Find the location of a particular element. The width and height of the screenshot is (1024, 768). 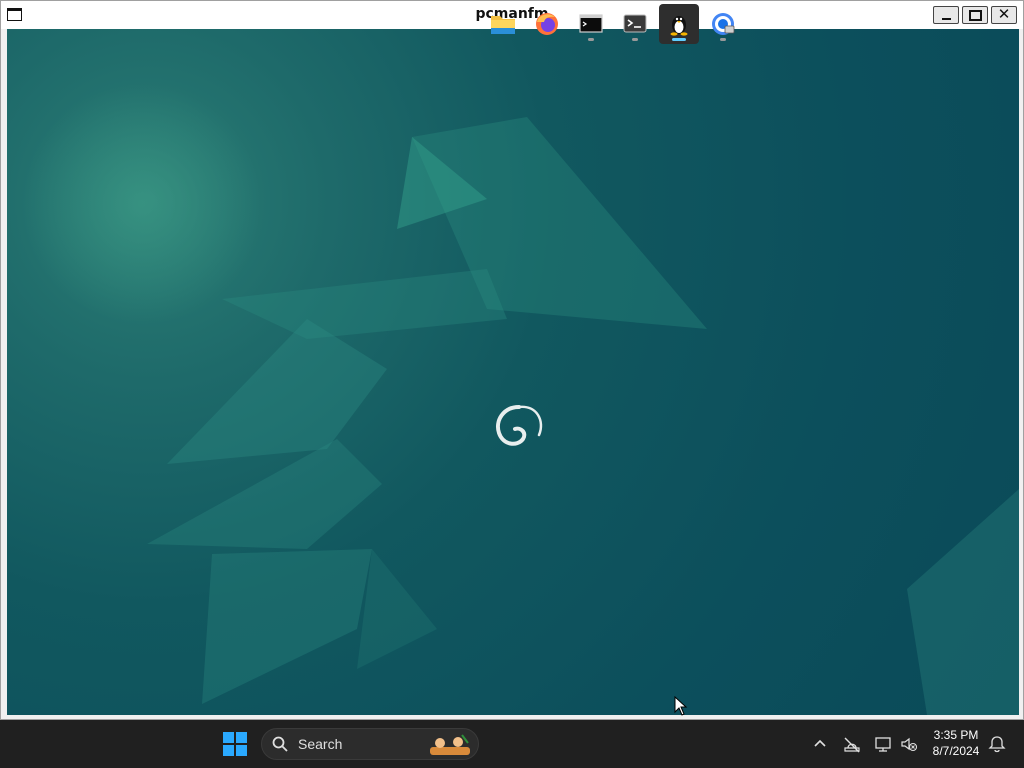

search-icon is located at coordinates (280, 744).